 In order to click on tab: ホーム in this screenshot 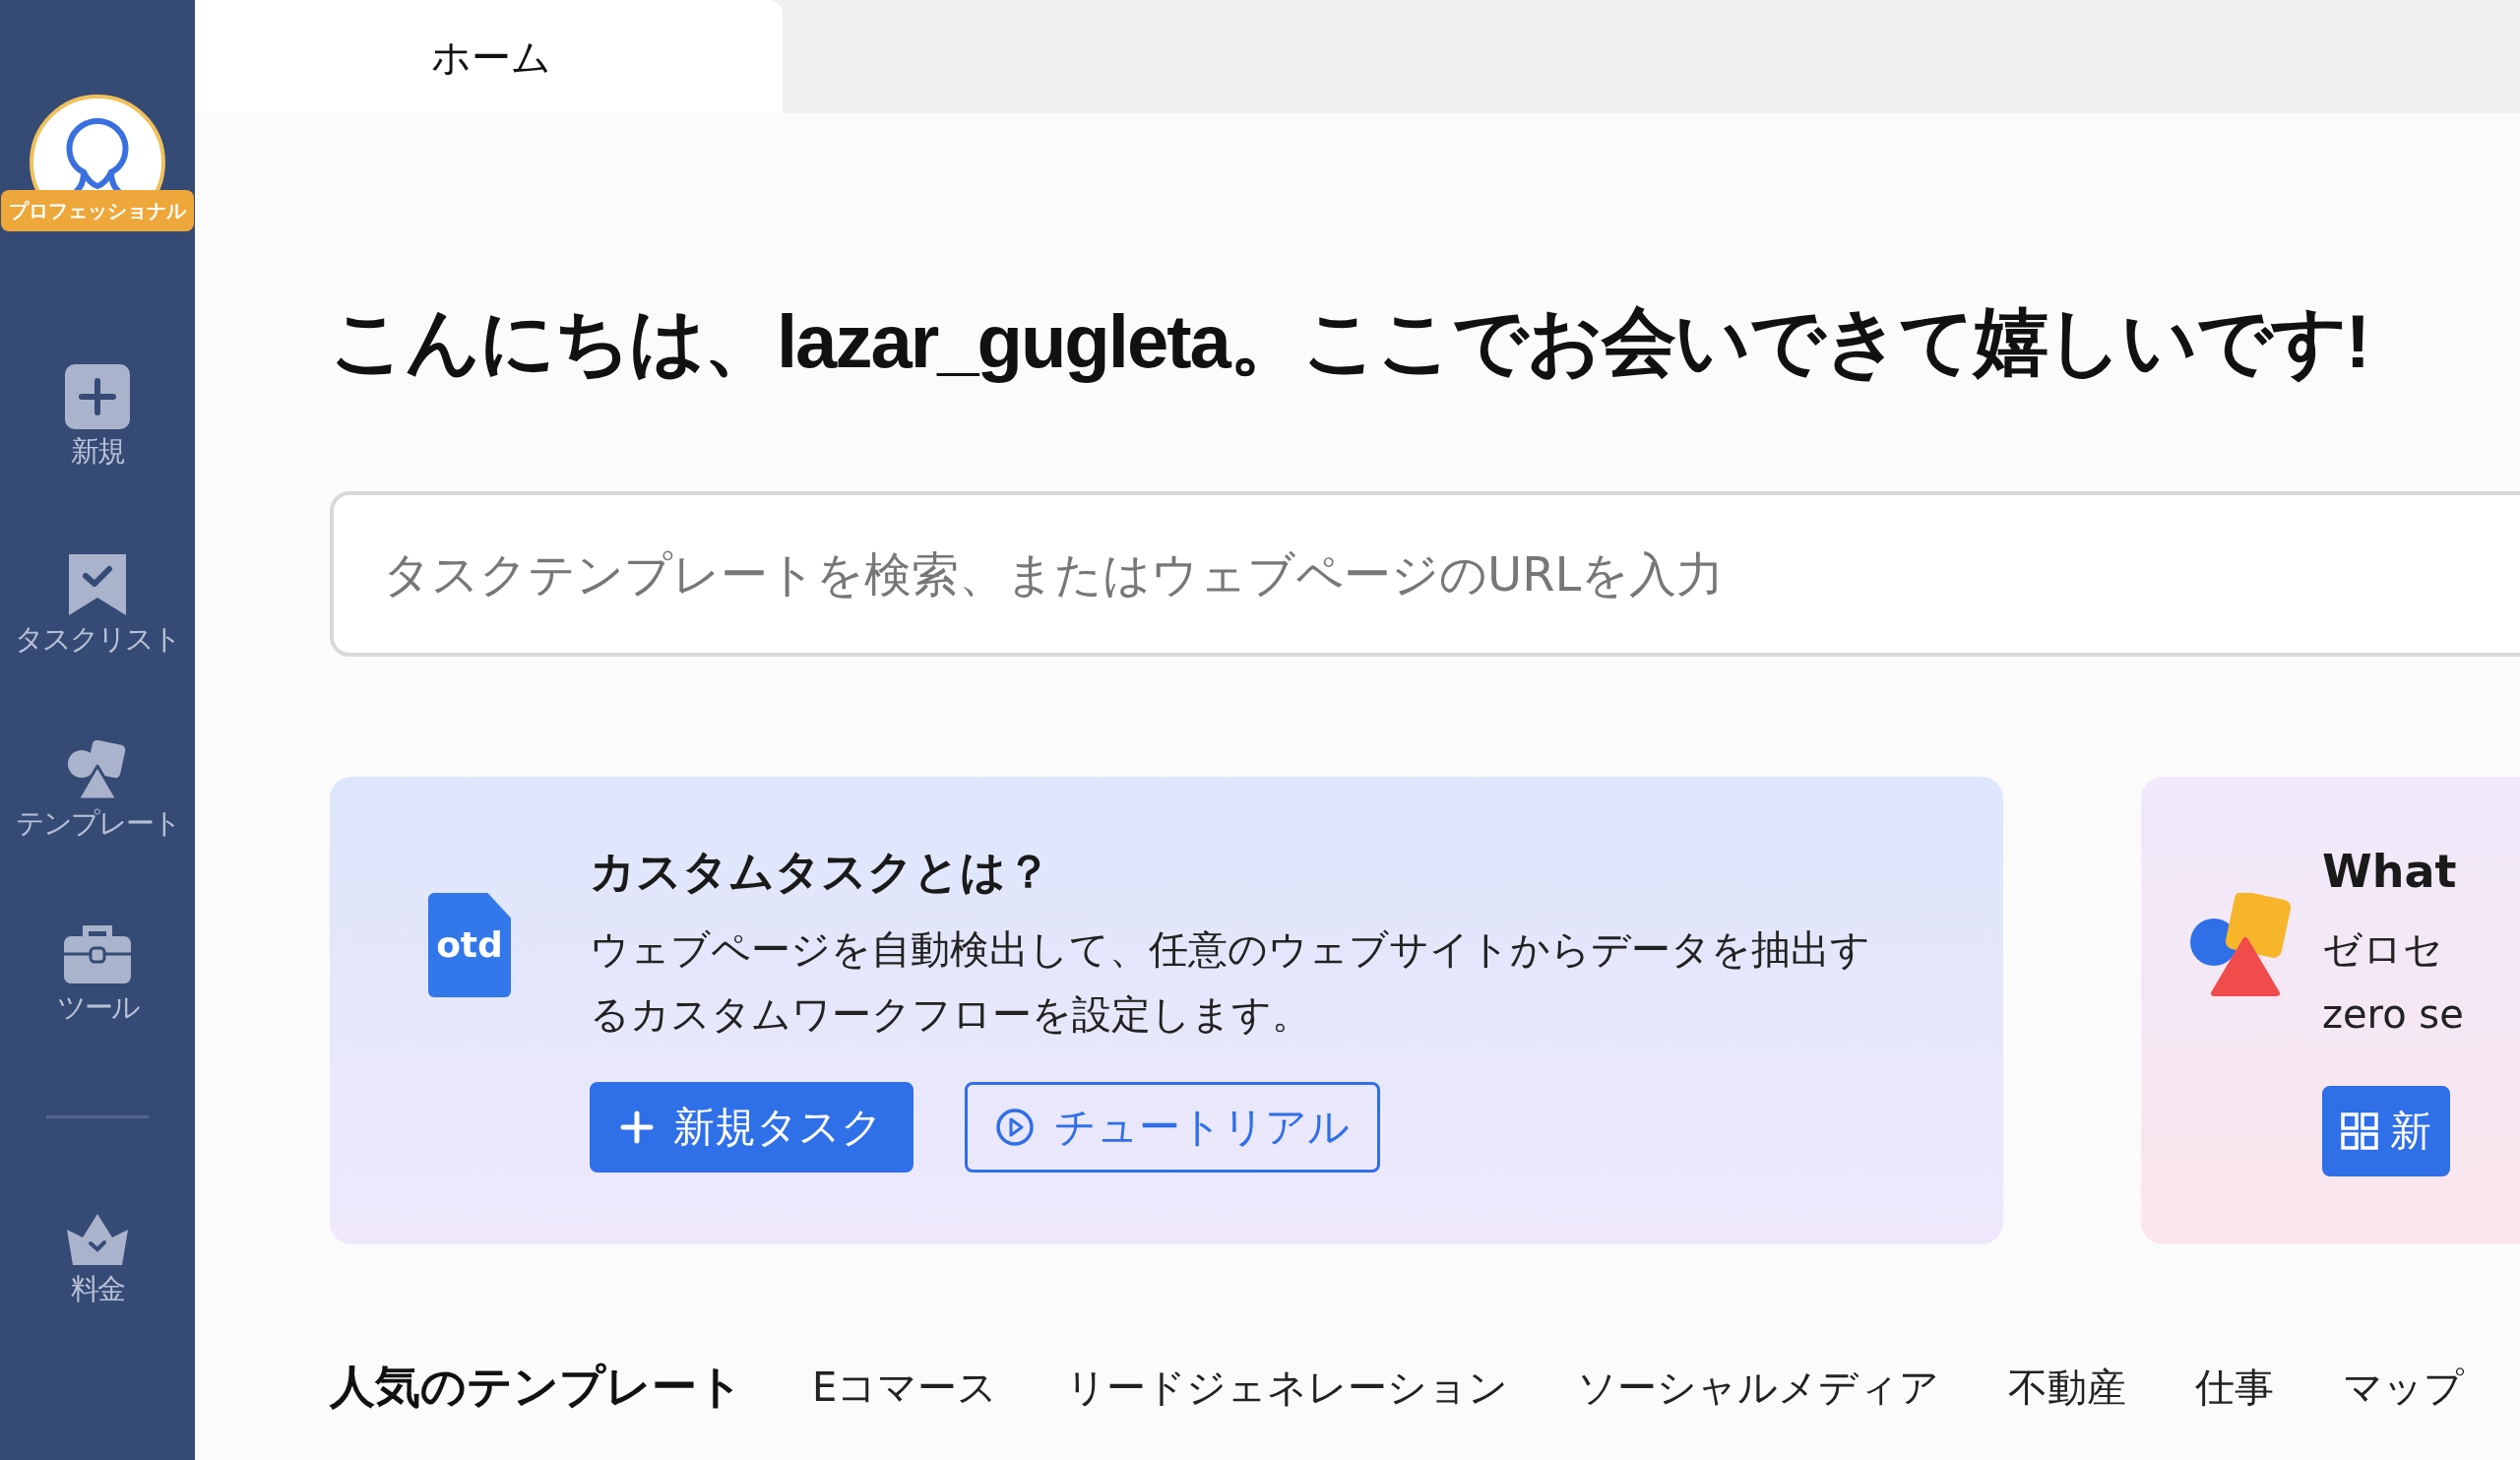, I will do `click(489, 56)`.